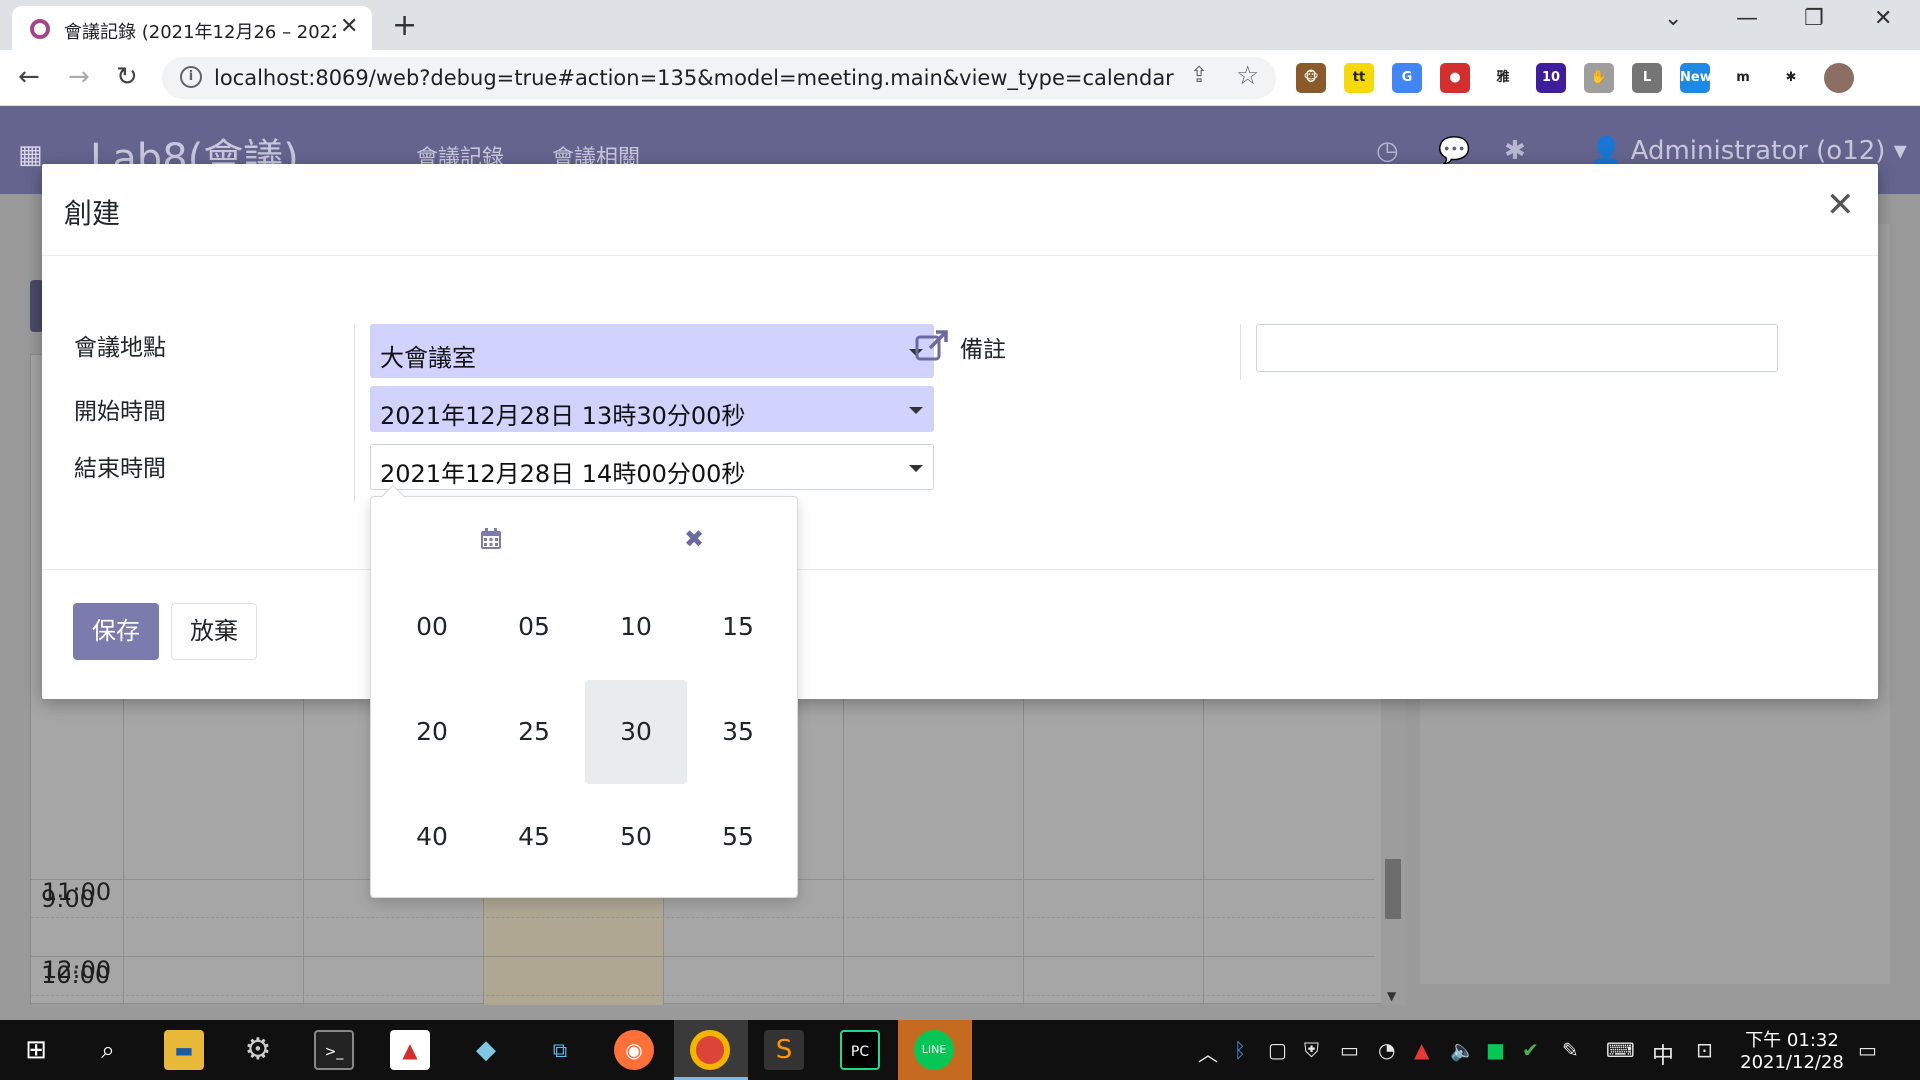 The height and width of the screenshot is (1080, 1920). Describe the element at coordinates (1758, 151) in the screenshot. I see `user-name: Administrator (o12)` at that location.